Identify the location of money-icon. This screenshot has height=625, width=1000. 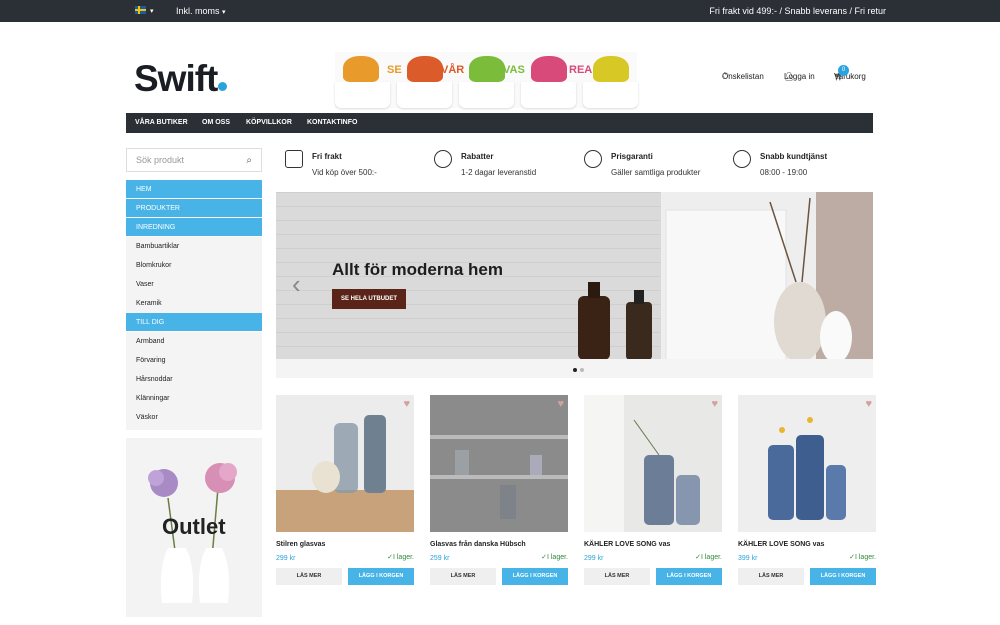
(593, 159).